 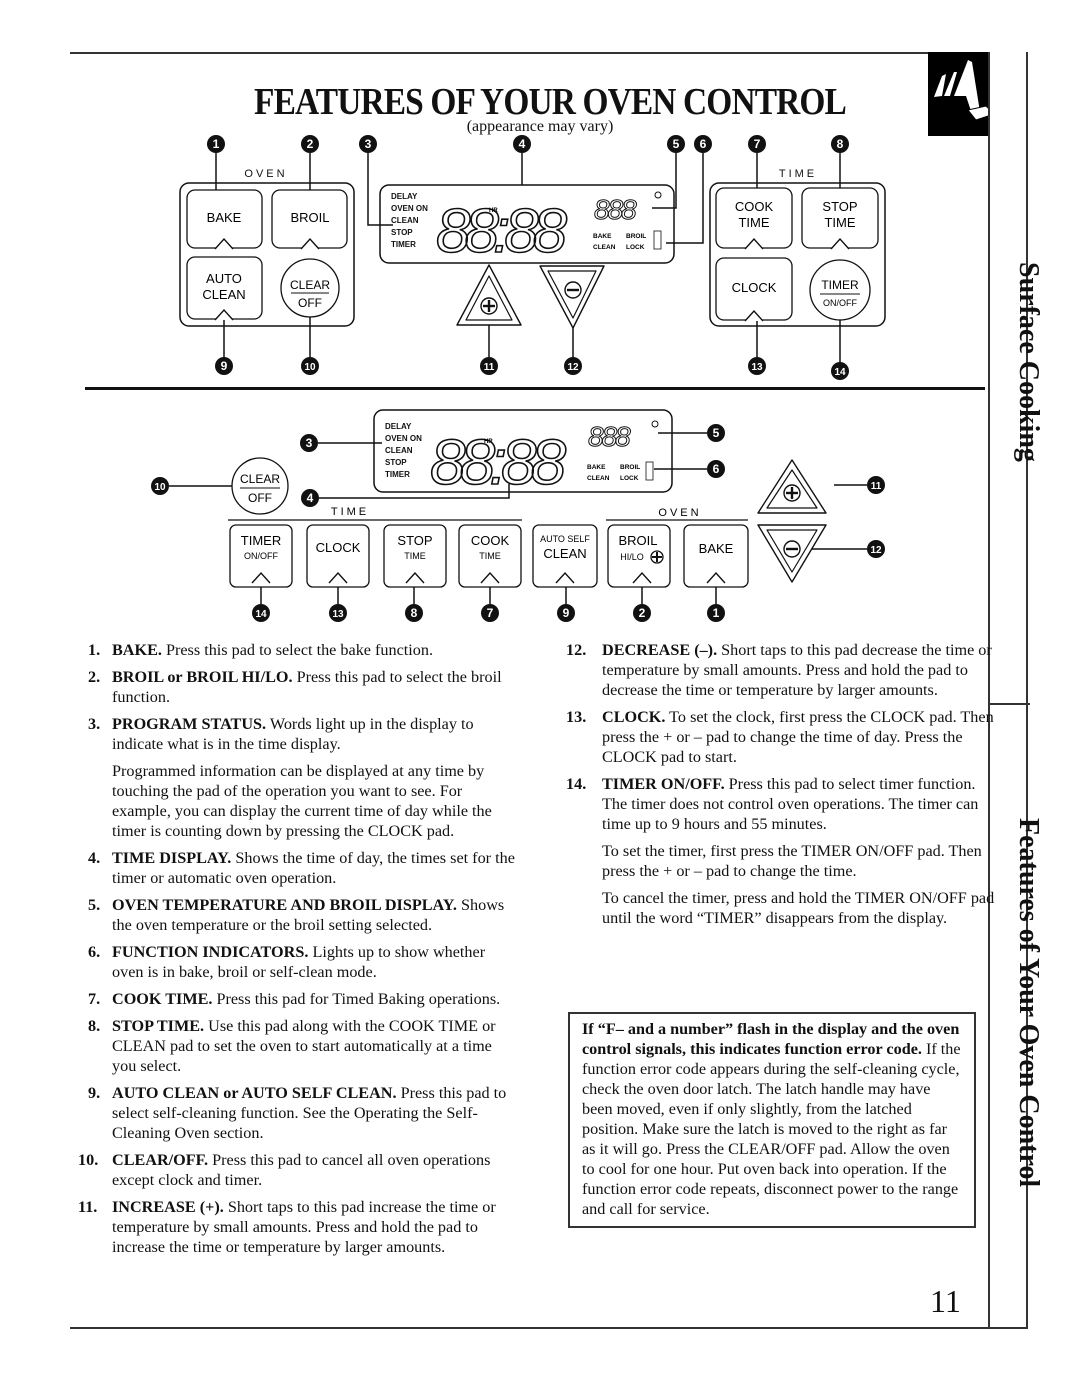 What do you see at coordinates (876, 486) in the screenshot?
I see `svg-text: 11` at bounding box center [876, 486].